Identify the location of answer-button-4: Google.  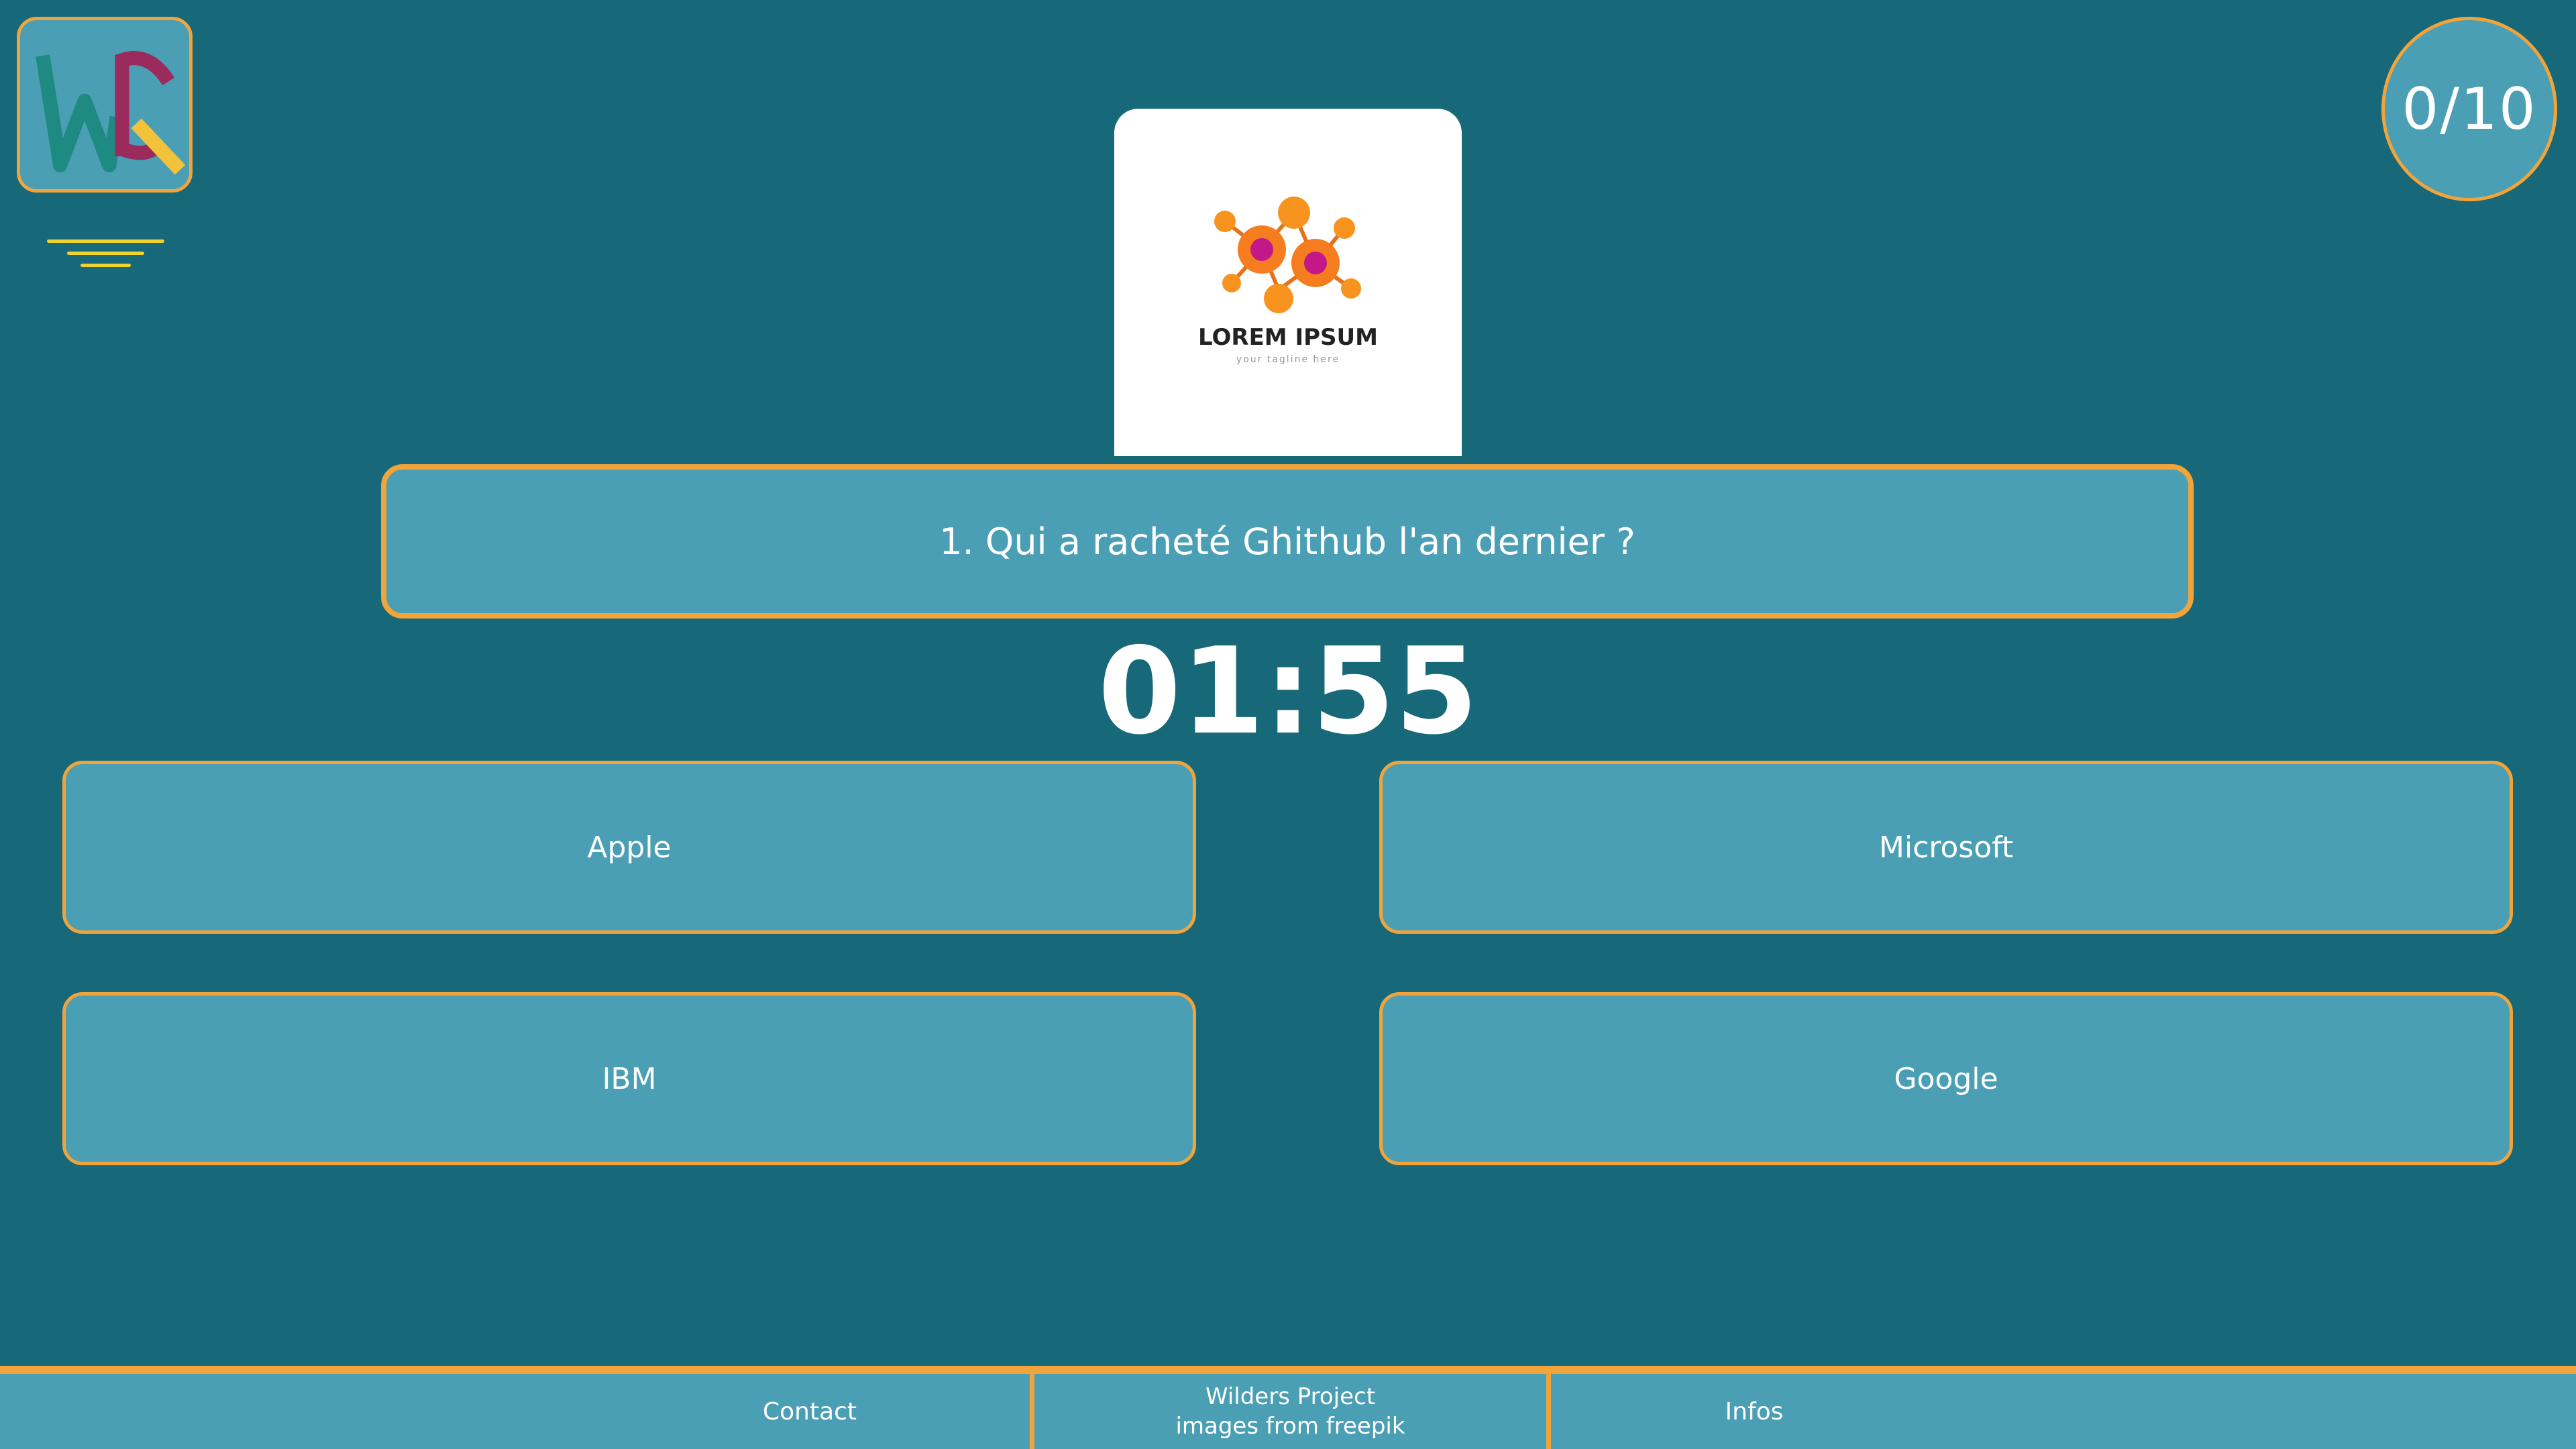
(1946, 1078).